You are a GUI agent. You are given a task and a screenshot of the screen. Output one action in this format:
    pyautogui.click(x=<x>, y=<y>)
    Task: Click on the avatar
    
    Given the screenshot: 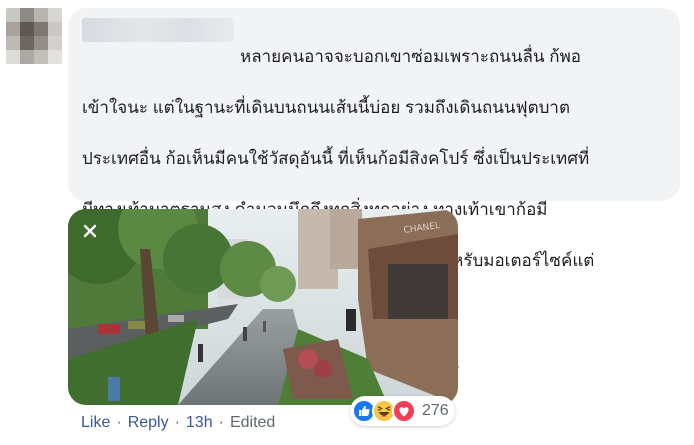 What is the action you would take?
    pyautogui.click(x=34, y=36)
    